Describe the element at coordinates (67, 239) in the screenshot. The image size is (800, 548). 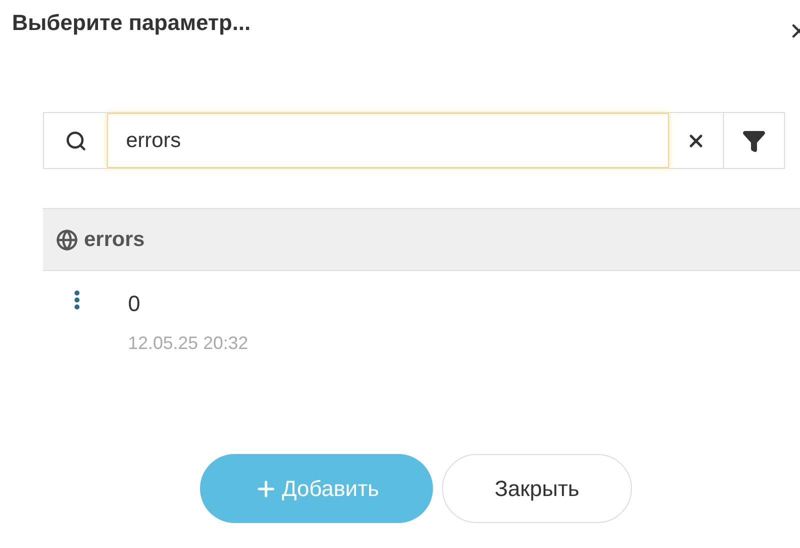
I see `globe-icon` at that location.